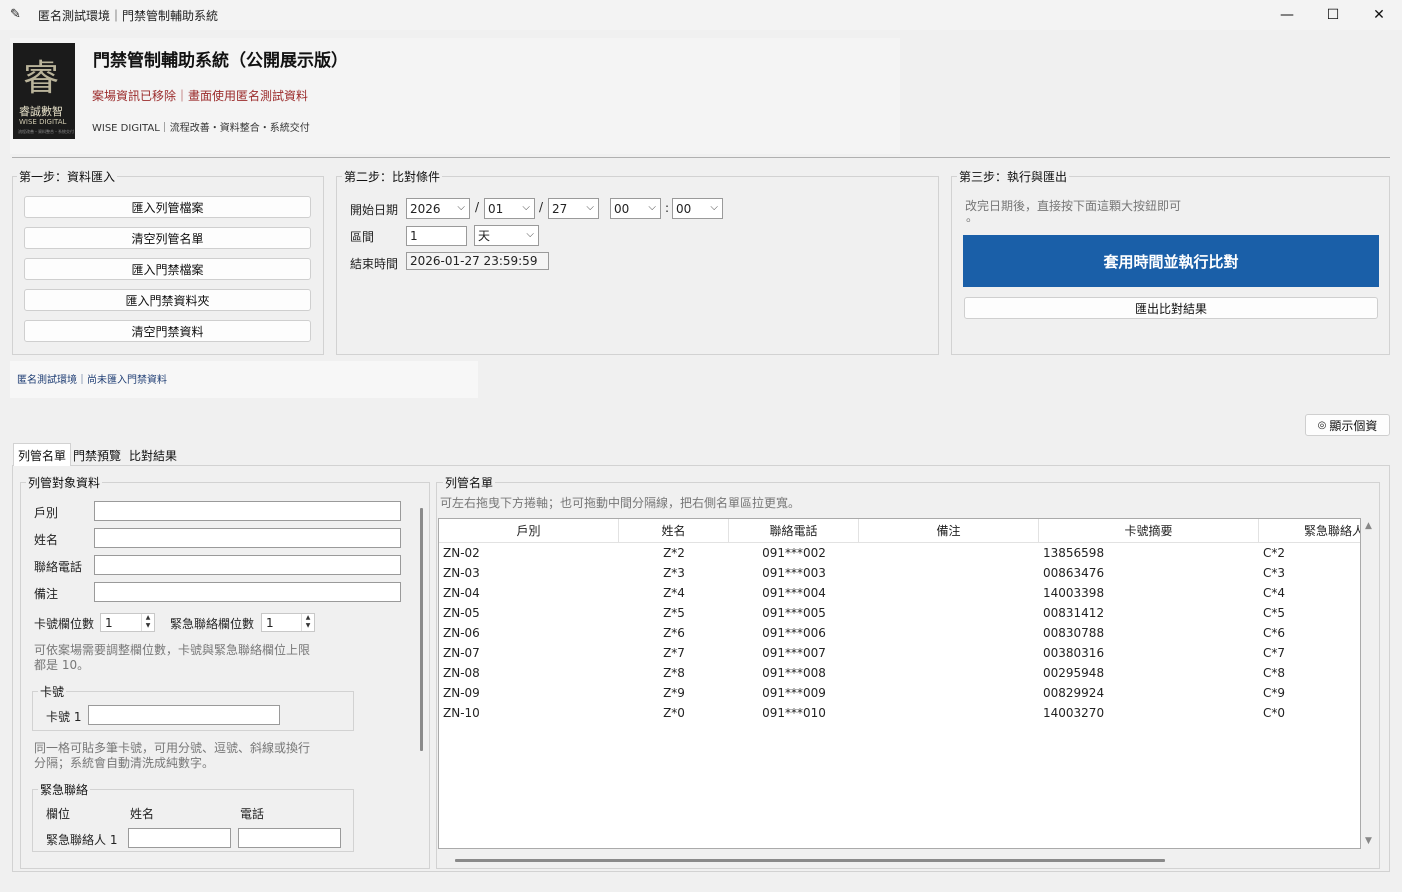  I want to click on run-comparison-button: 套用時間並執行比對, so click(1171, 261).